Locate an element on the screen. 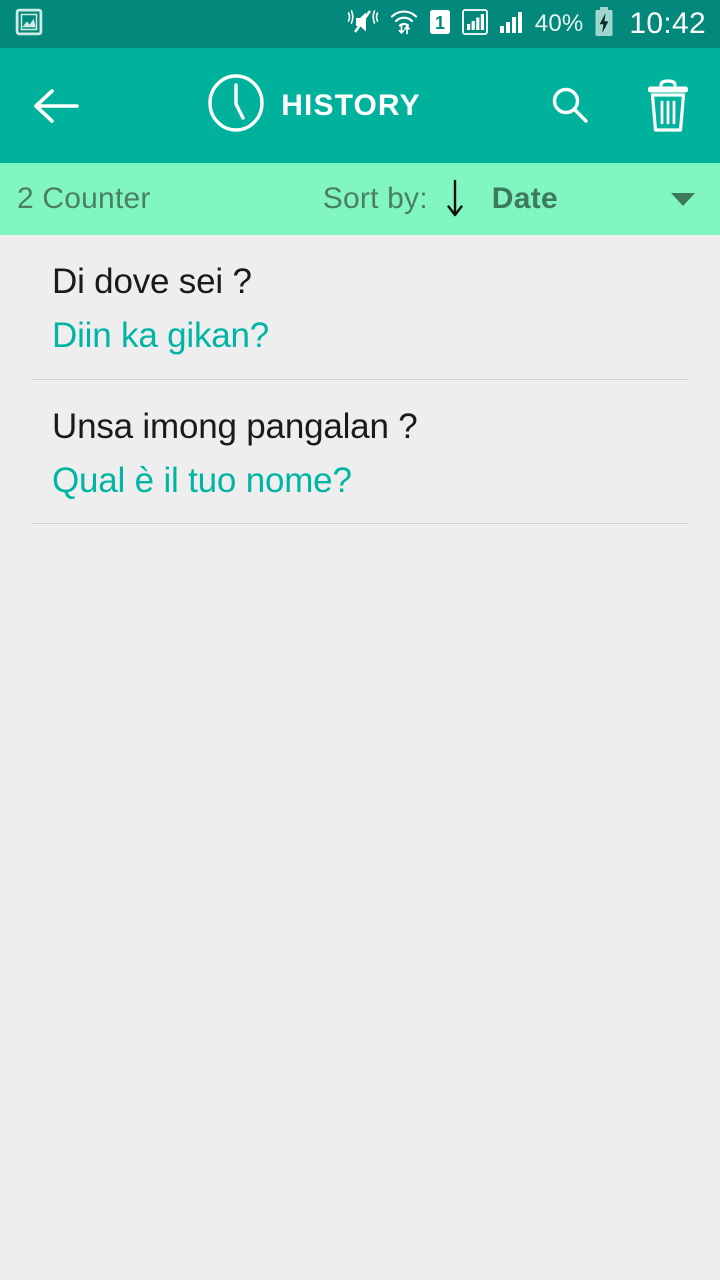  search-icon is located at coordinates (570, 105).